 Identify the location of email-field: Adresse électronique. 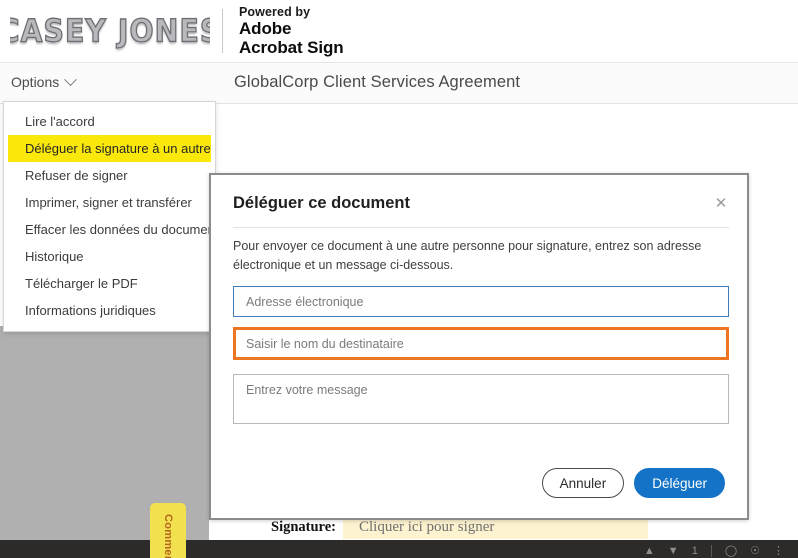
(481, 301).